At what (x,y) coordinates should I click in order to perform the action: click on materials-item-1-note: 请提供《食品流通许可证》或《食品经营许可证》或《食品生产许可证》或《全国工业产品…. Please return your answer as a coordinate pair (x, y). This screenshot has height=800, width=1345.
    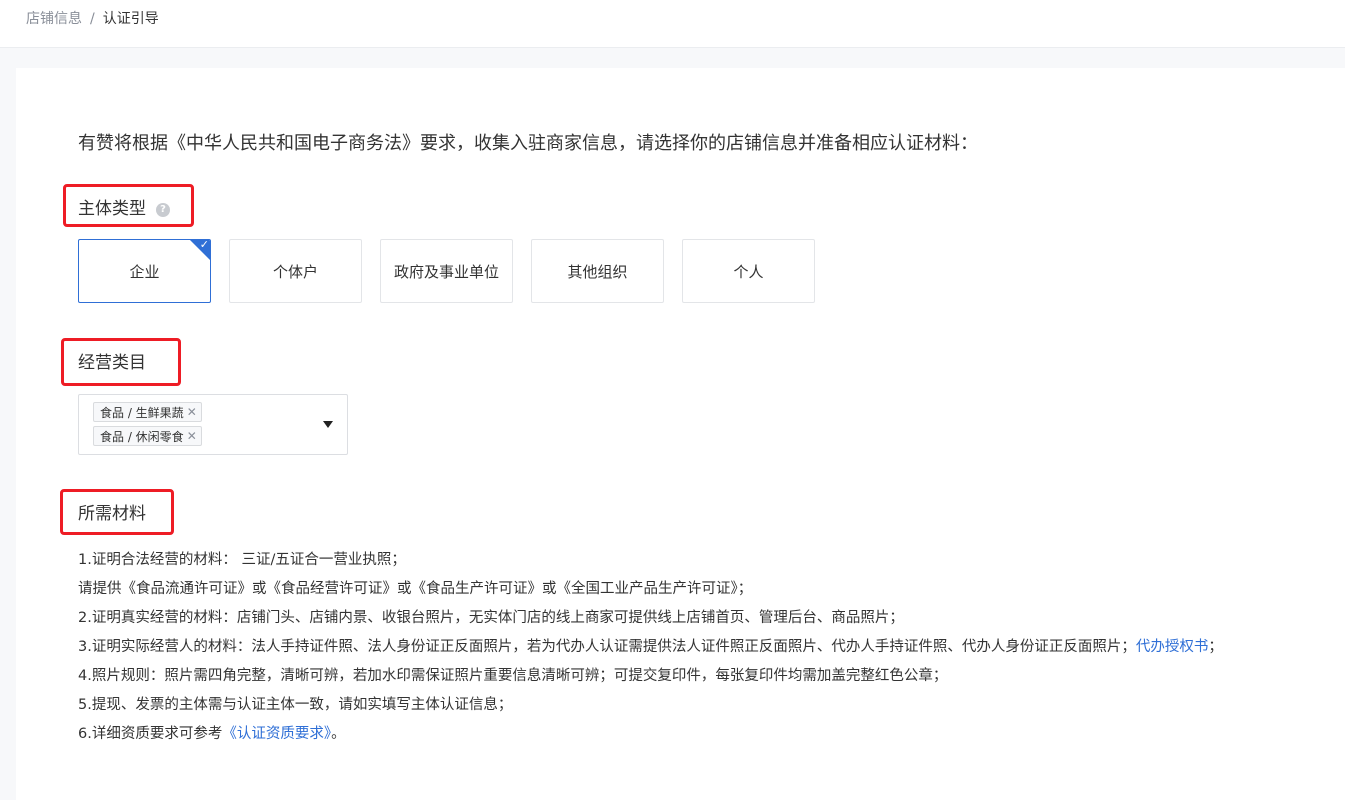
    Looking at the image, I should click on (415, 589).